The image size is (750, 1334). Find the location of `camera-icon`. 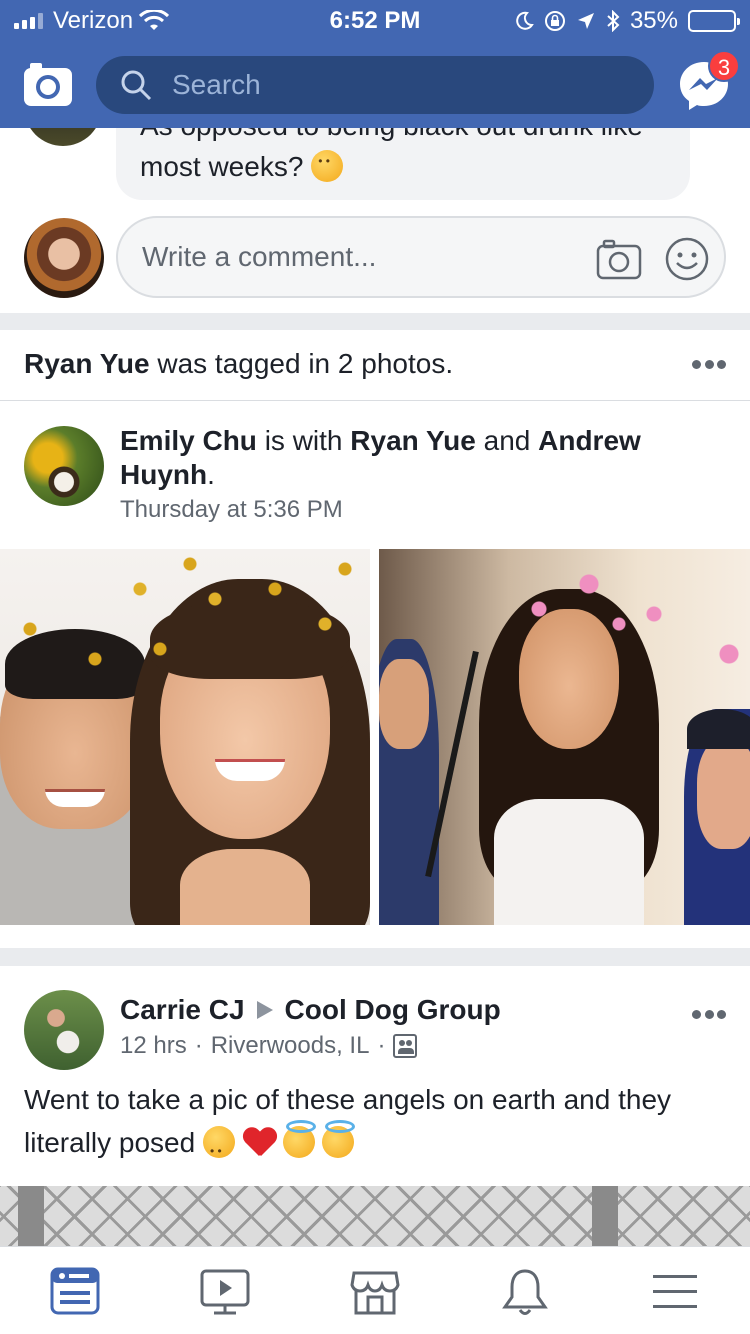

camera-icon is located at coordinates (48, 84).